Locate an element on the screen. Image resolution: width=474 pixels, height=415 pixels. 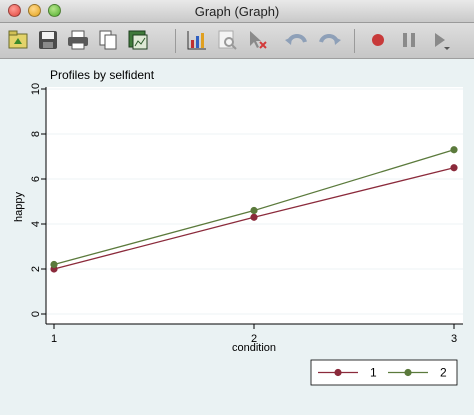
save-icon is located at coordinates (48, 40).